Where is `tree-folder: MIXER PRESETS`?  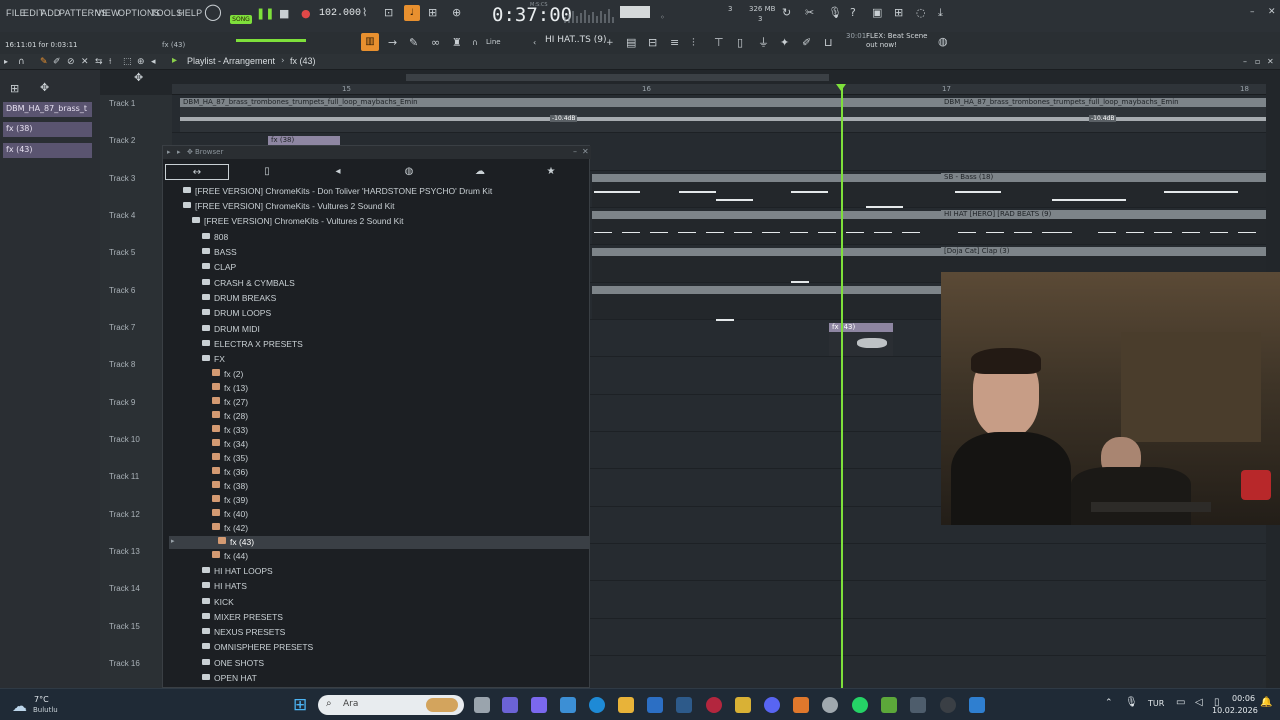
tree-folder: MIXER PRESETS is located at coordinates (242, 617).